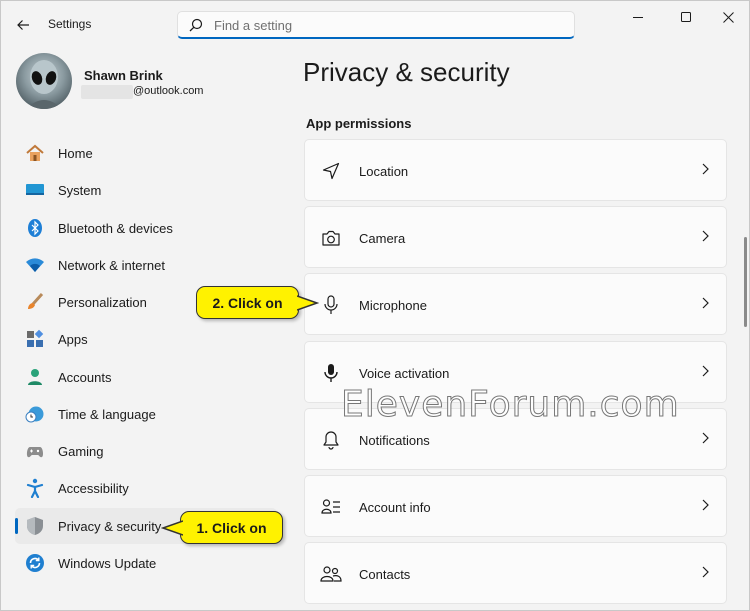  I want to click on sidebar-item-label: Home, so click(75, 153).